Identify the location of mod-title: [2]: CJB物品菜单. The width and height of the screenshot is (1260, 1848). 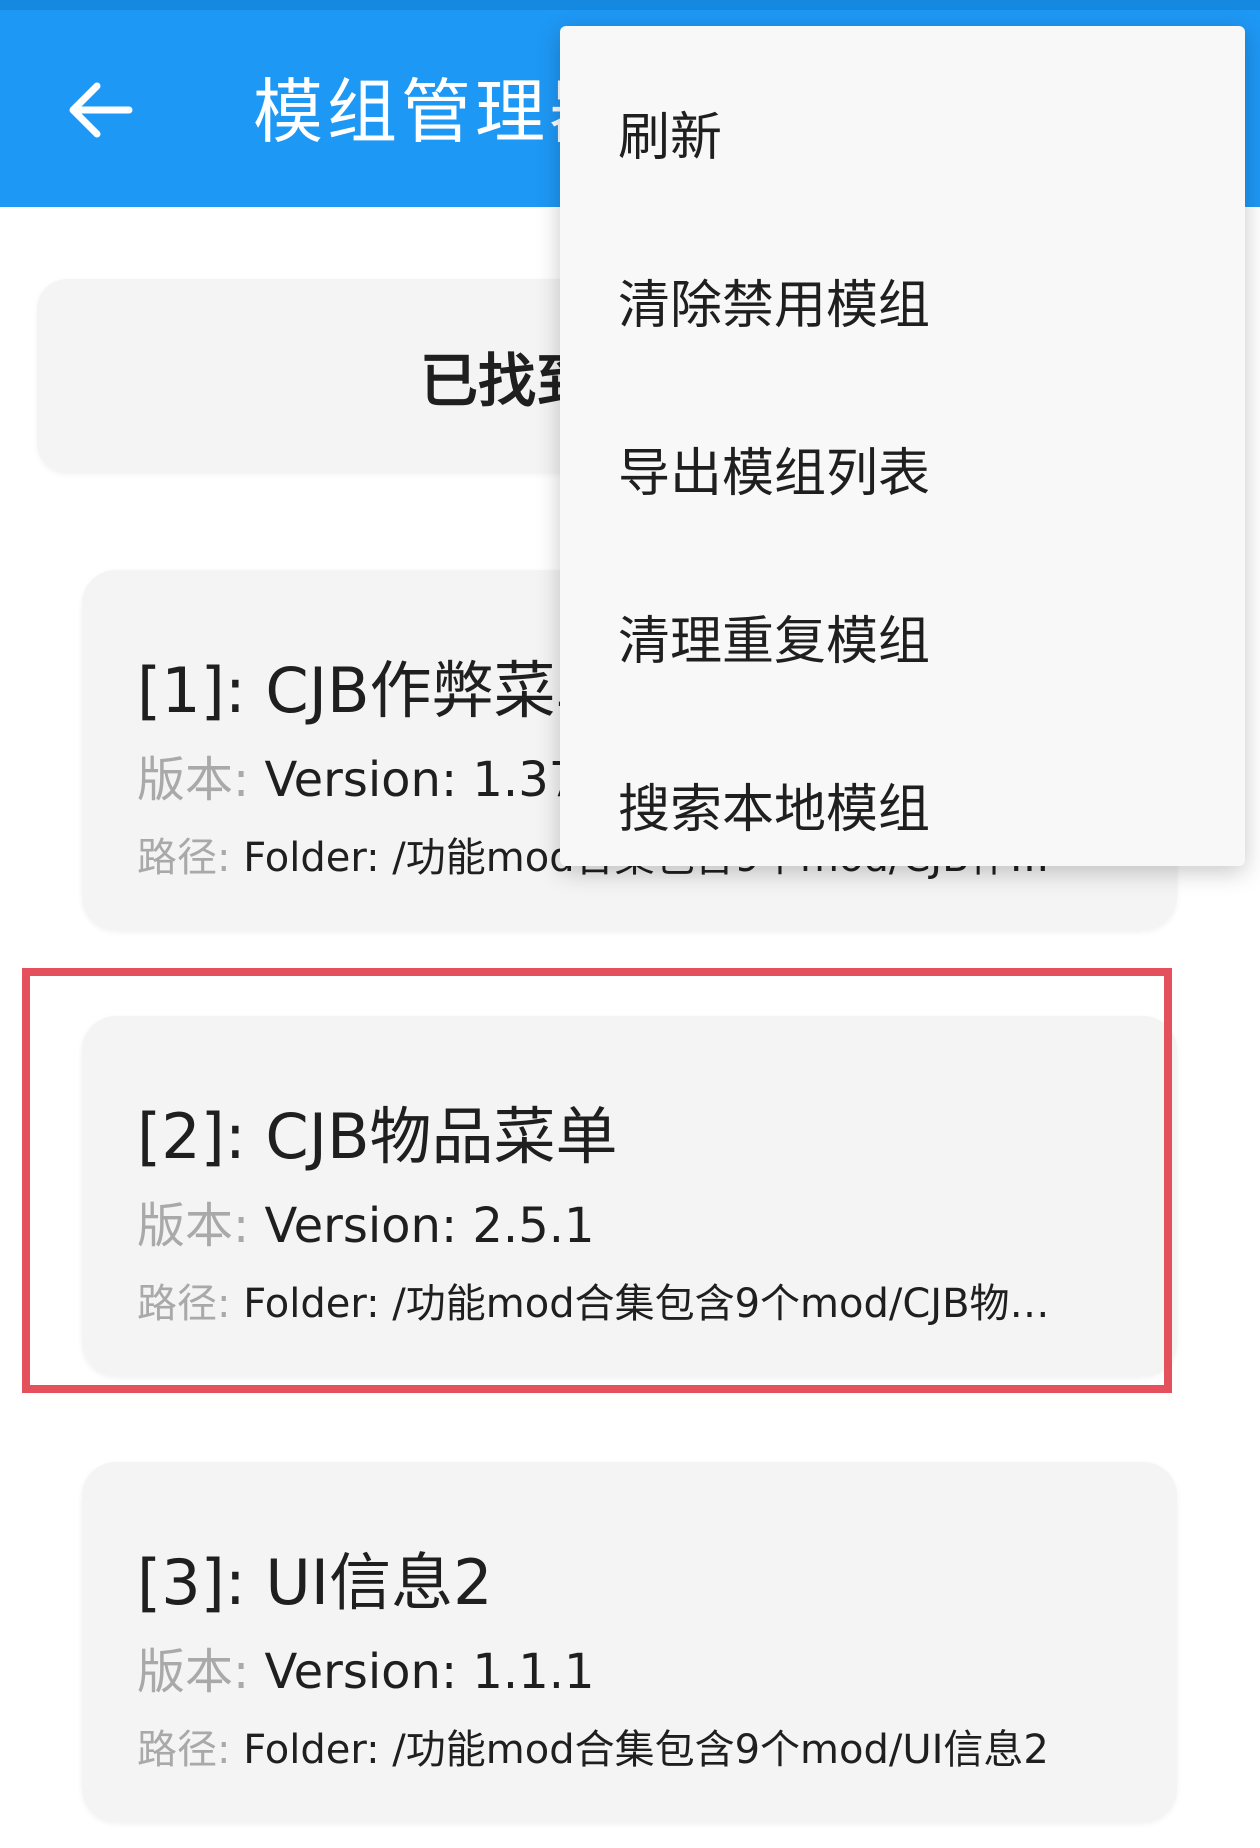
(377, 1136).